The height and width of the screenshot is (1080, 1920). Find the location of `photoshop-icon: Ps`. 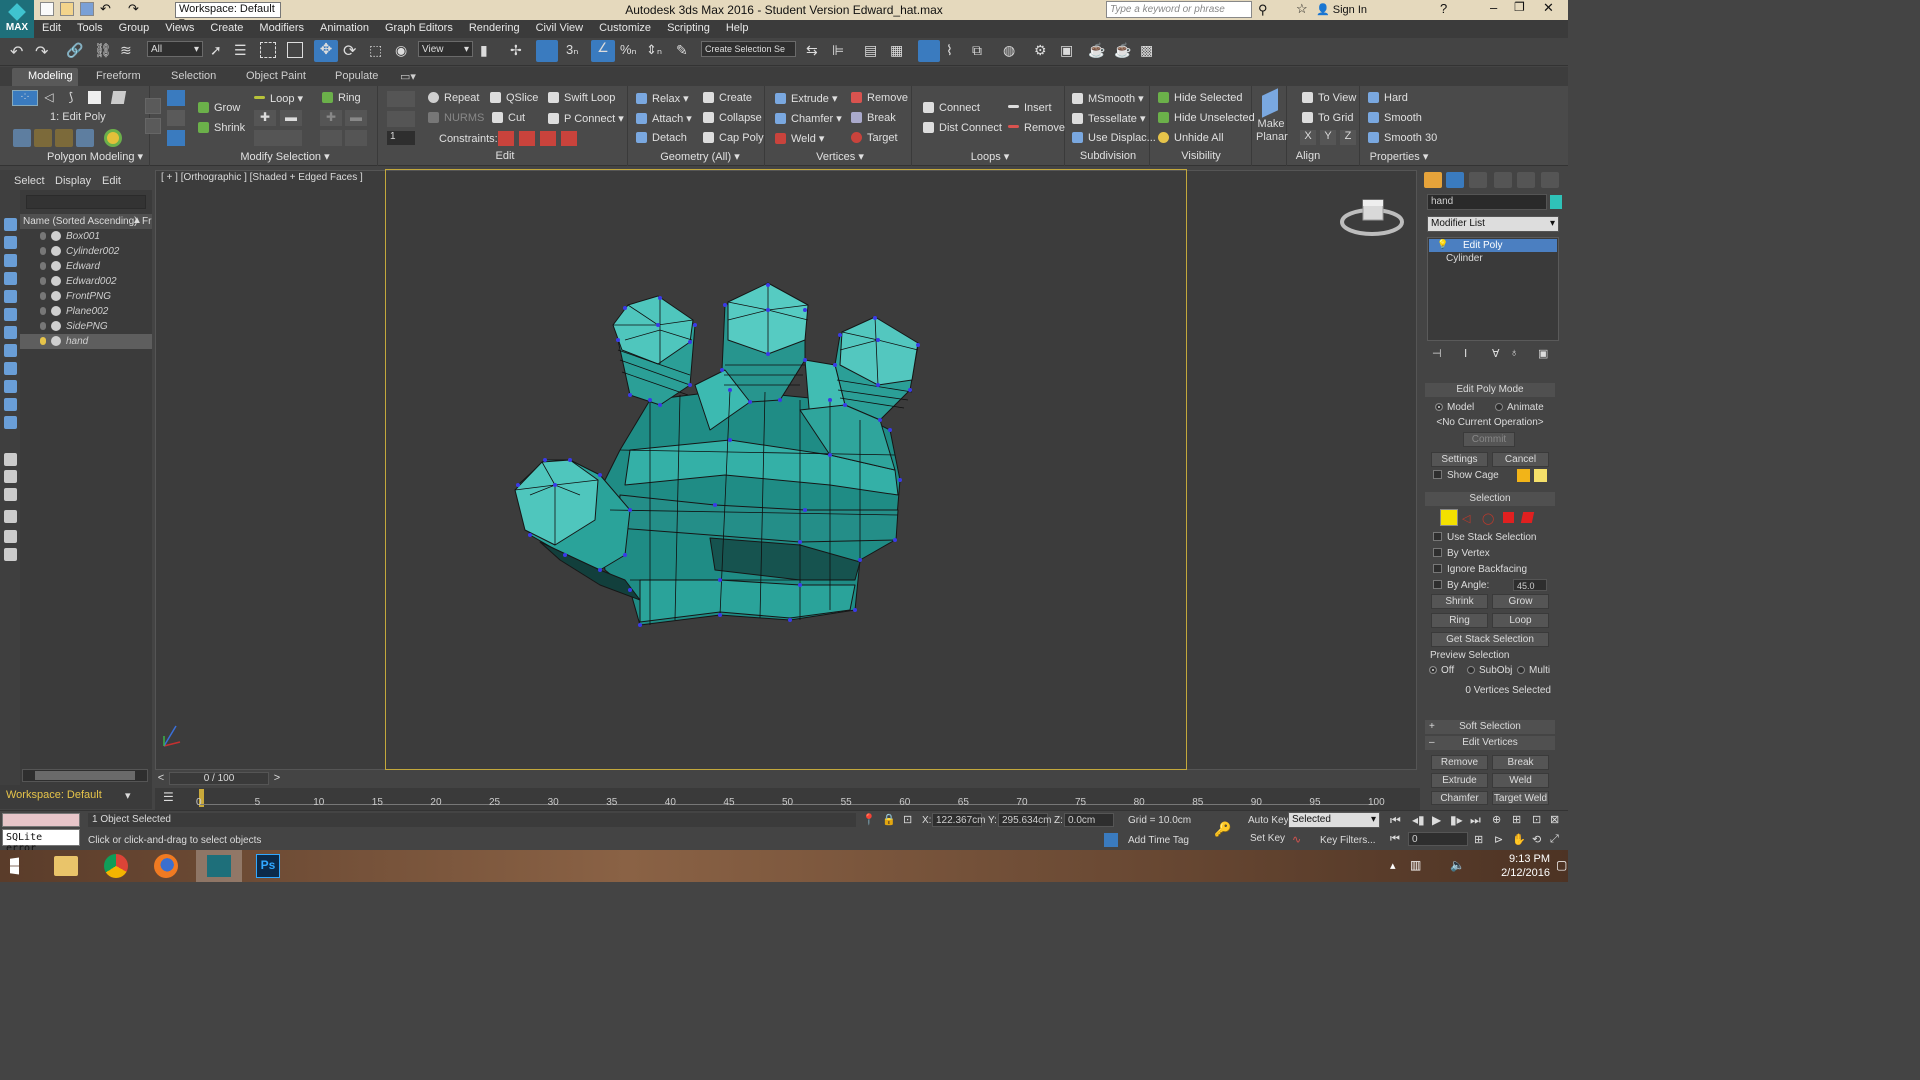

photoshop-icon: Ps is located at coordinates (268, 866).